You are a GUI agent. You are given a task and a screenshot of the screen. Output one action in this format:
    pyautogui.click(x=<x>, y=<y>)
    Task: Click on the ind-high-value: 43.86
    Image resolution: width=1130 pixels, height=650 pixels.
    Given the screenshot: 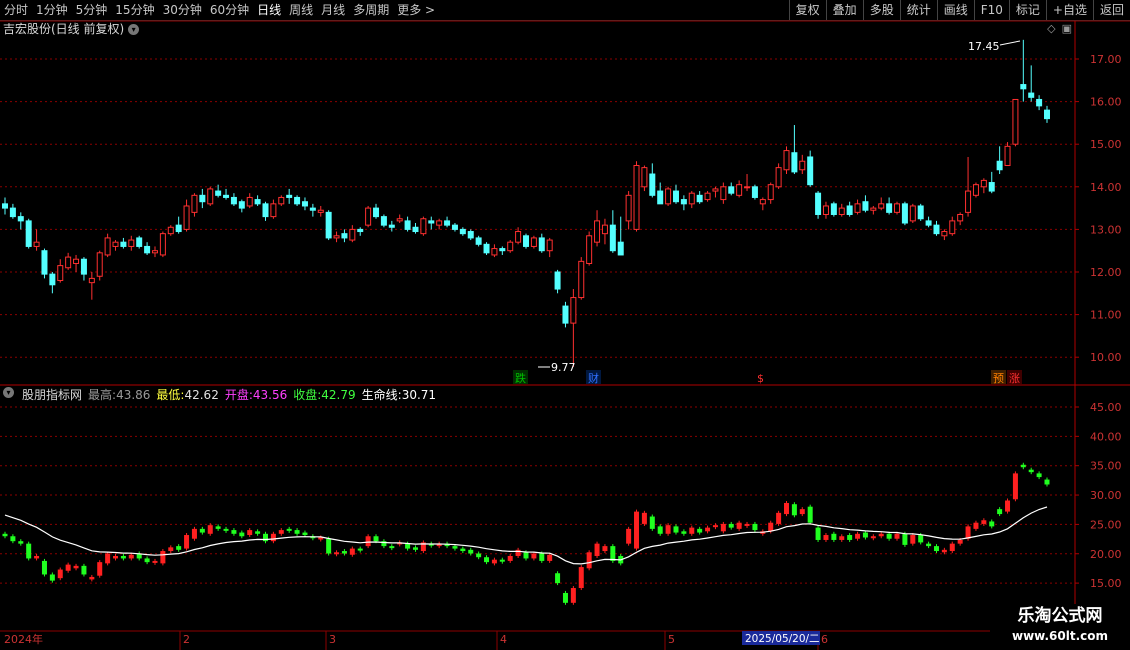 What is the action you would take?
    pyautogui.click(x=133, y=395)
    